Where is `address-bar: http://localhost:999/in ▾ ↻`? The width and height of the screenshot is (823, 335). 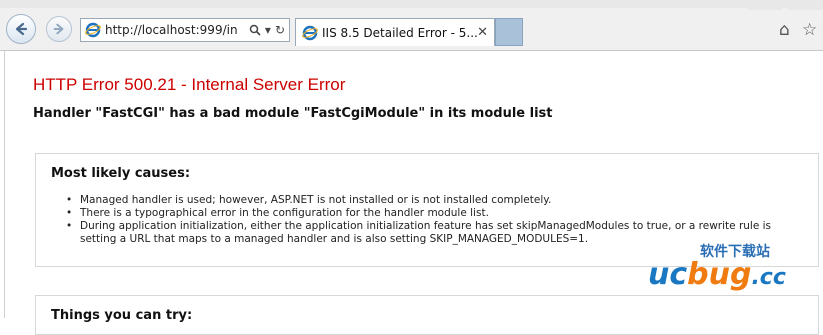 address-bar: http://localhost:999/in ▾ ↻ is located at coordinates (185, 30).